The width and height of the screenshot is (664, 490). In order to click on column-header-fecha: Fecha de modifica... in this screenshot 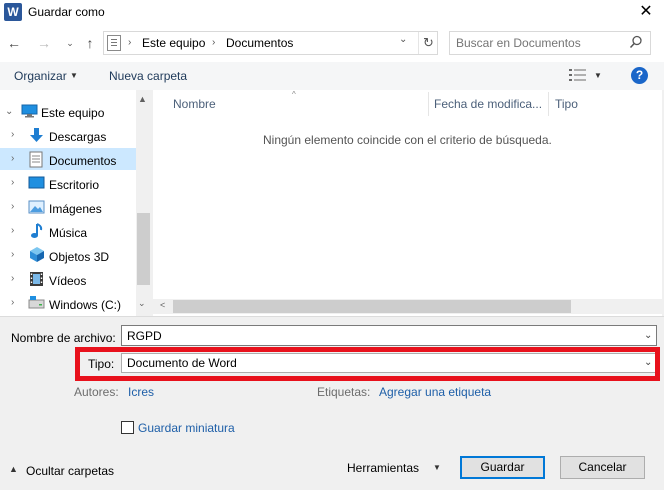, I will do `click(488, 104)`.